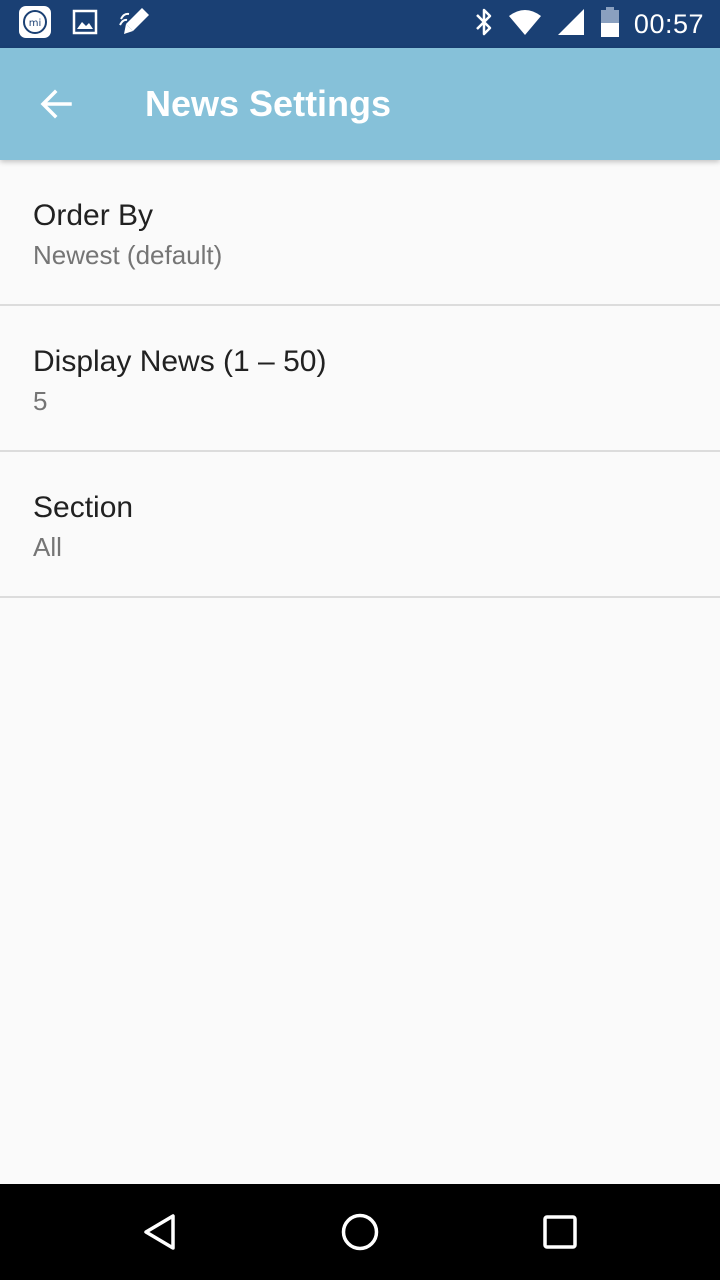 This screenshot has width=720, height=1280. I want to click on bluetooth-icon, so click(484, 24).